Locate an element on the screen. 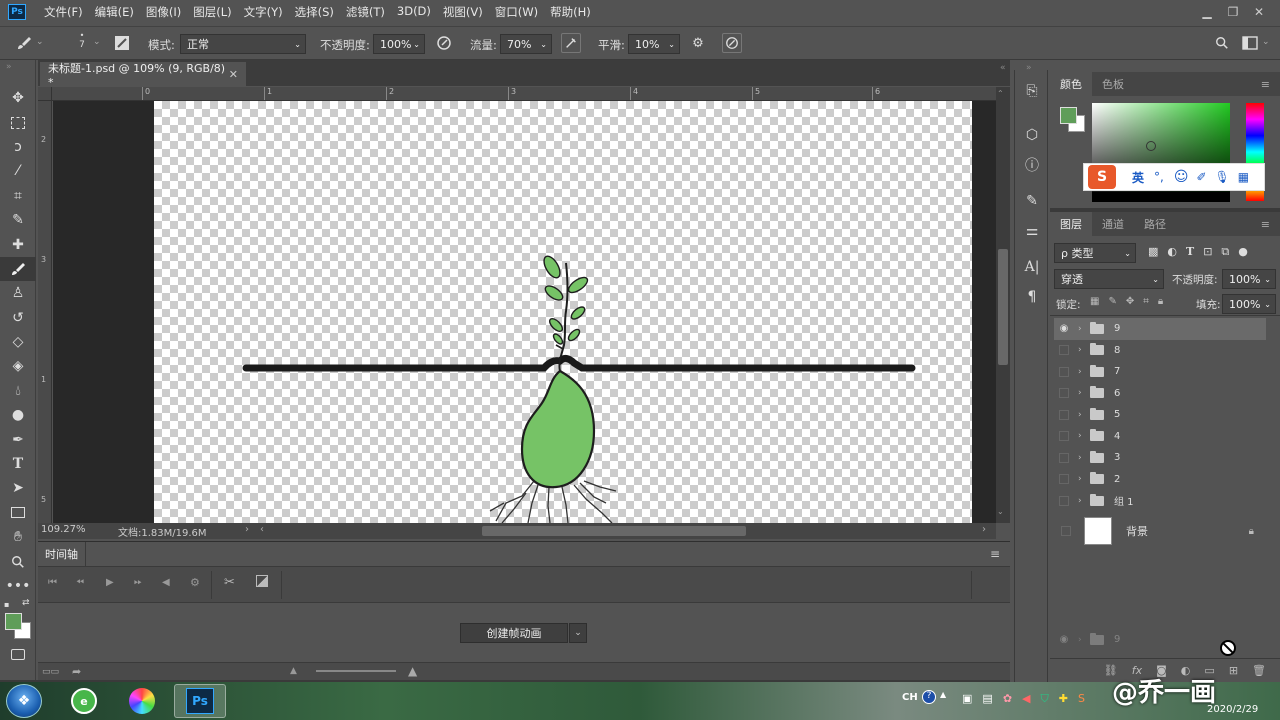 Image resolution: width=1280 pixels, height=720 pixels. search-icon is located at coordinates (1222, 43).